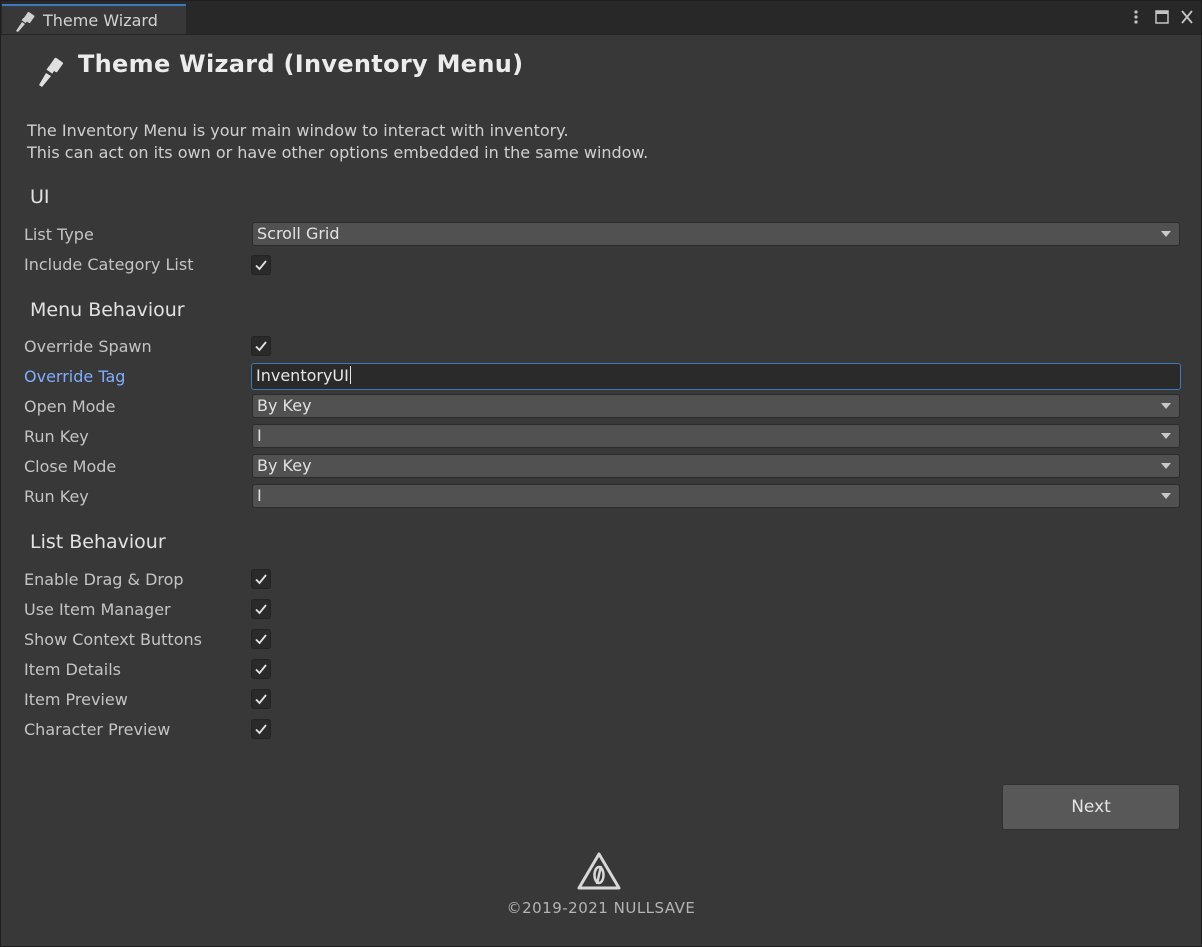  Describe the element at coordinates (40, 197) in the screenshot. I see `section-ui-title: UI` at that location.